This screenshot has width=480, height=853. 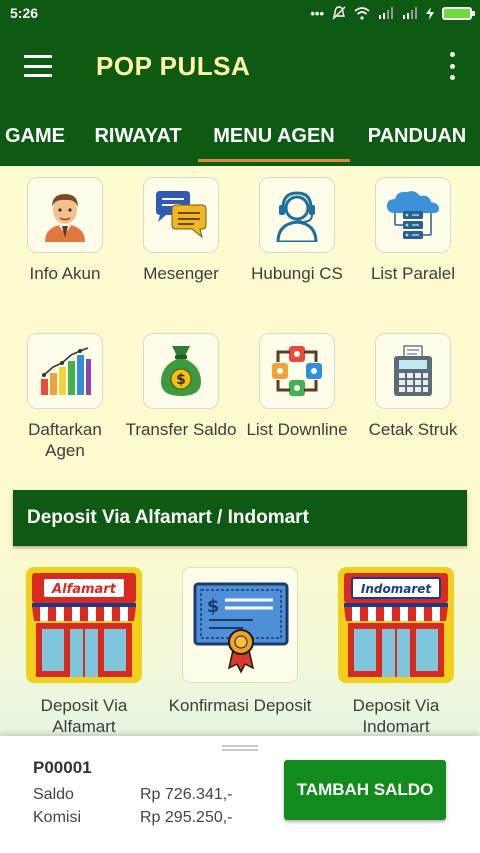 I want to click on deposit-indomart-button: Indomaret Deposit Via Indomart, so click(x=396, y=651).